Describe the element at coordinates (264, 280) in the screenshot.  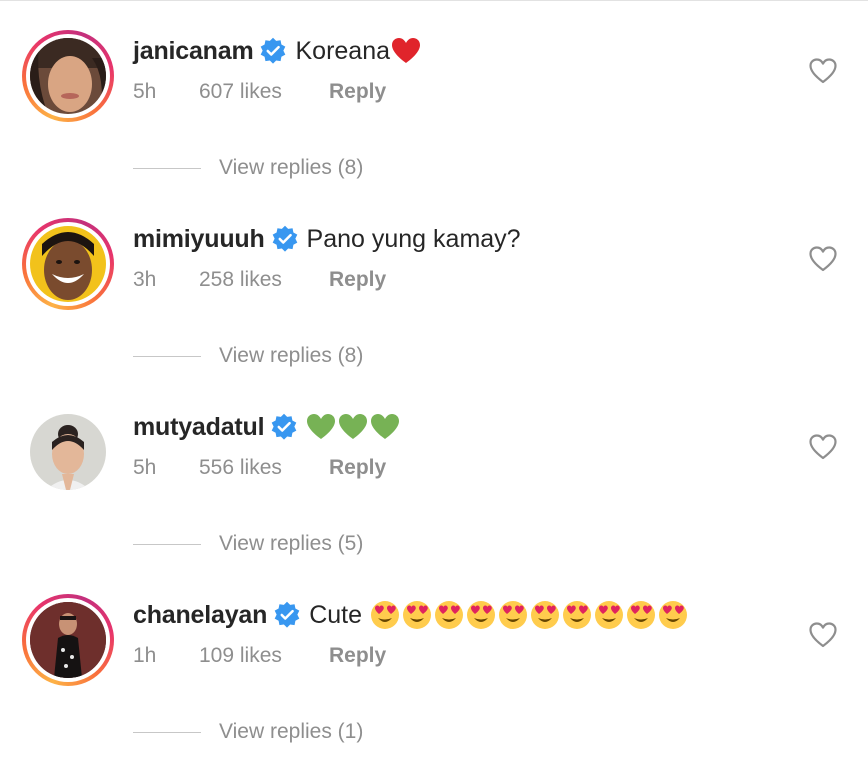
I see `likes-count: 258 likes` at that location.